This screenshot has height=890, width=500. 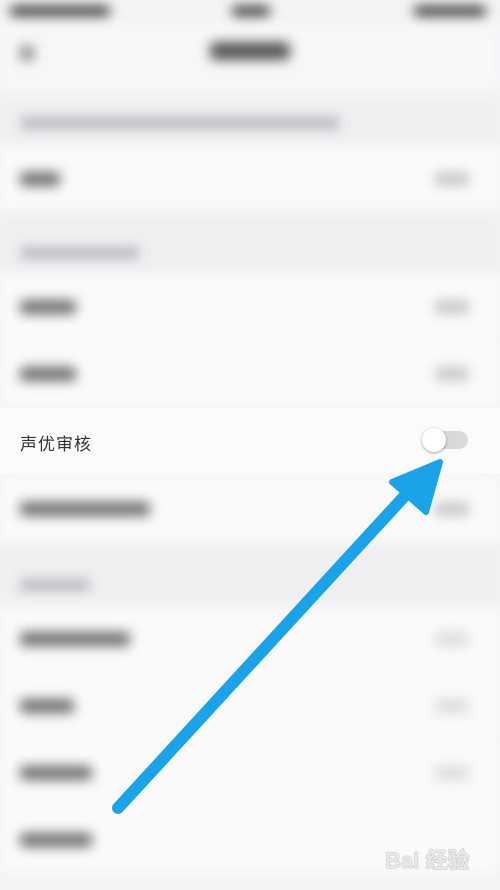 I want to click on back-icon, so click(x=27, y=53).